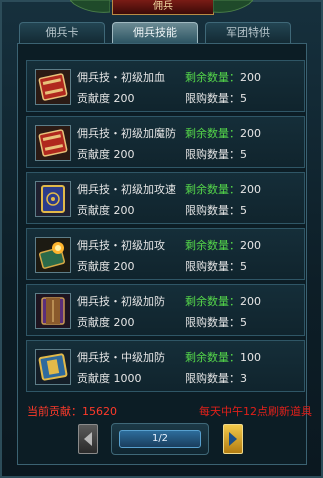  What do you see at coordinates (126, 133) in the screenshot?
I see `item-name: 佣兵技・初级加魔防` at bounding box center [126, 133].